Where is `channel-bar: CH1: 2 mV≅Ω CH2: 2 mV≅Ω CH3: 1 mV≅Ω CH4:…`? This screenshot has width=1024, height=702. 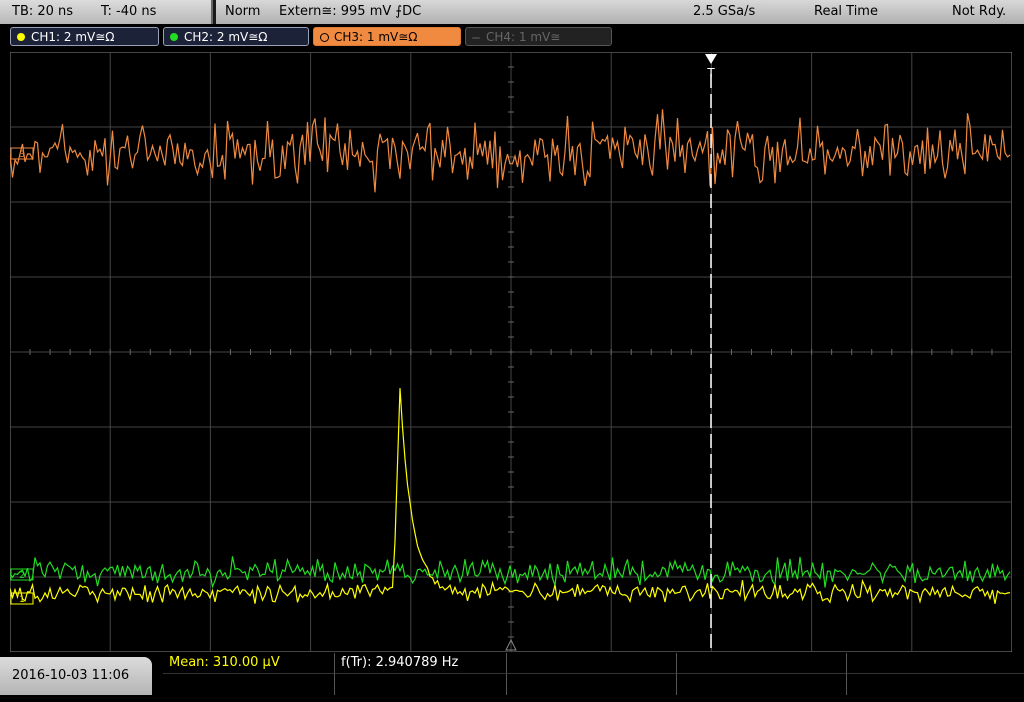
channel-bar: CH1: 2 mV≅Ω CH2: 2 mV≅Ω CH3: 1 mV≅Ω CH4:… is located at coordinates (512, 37).